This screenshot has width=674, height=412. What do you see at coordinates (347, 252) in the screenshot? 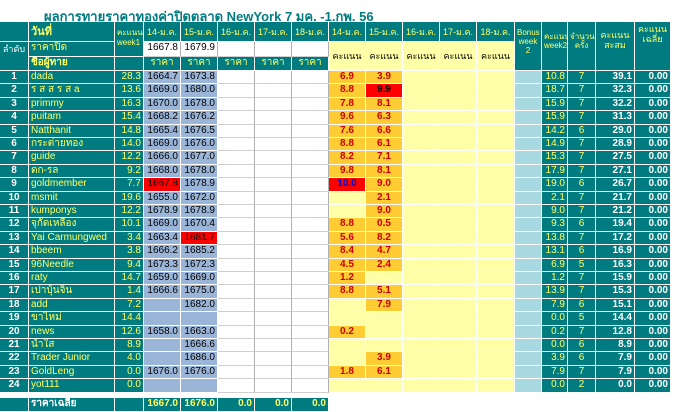
I see `score-day: 8.4` at bounding box center [347, 252].